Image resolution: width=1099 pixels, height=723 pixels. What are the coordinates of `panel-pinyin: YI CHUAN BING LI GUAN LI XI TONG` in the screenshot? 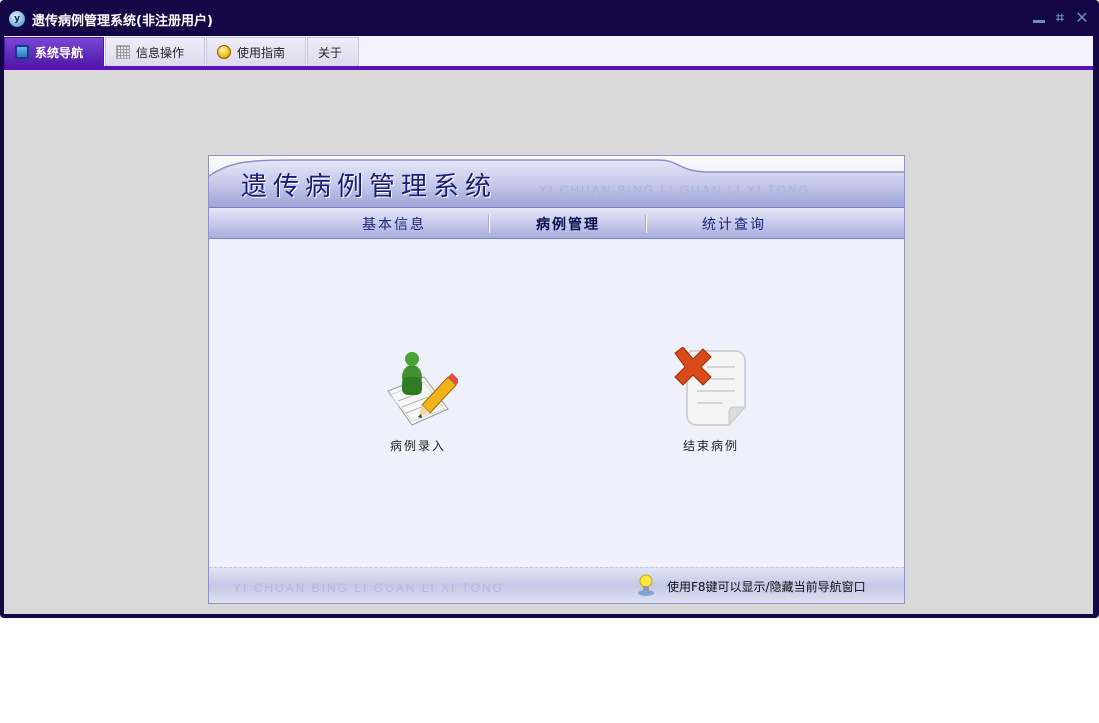 It's located at (674, 190).